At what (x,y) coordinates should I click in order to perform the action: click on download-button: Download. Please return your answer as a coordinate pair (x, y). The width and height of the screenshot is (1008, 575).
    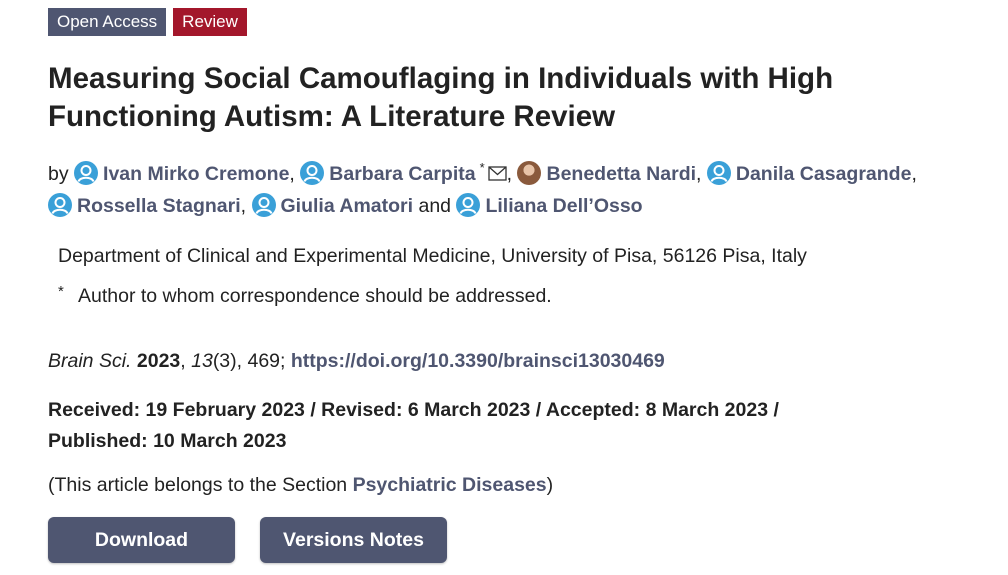
    Looking at the image, I should click on (141, 540).